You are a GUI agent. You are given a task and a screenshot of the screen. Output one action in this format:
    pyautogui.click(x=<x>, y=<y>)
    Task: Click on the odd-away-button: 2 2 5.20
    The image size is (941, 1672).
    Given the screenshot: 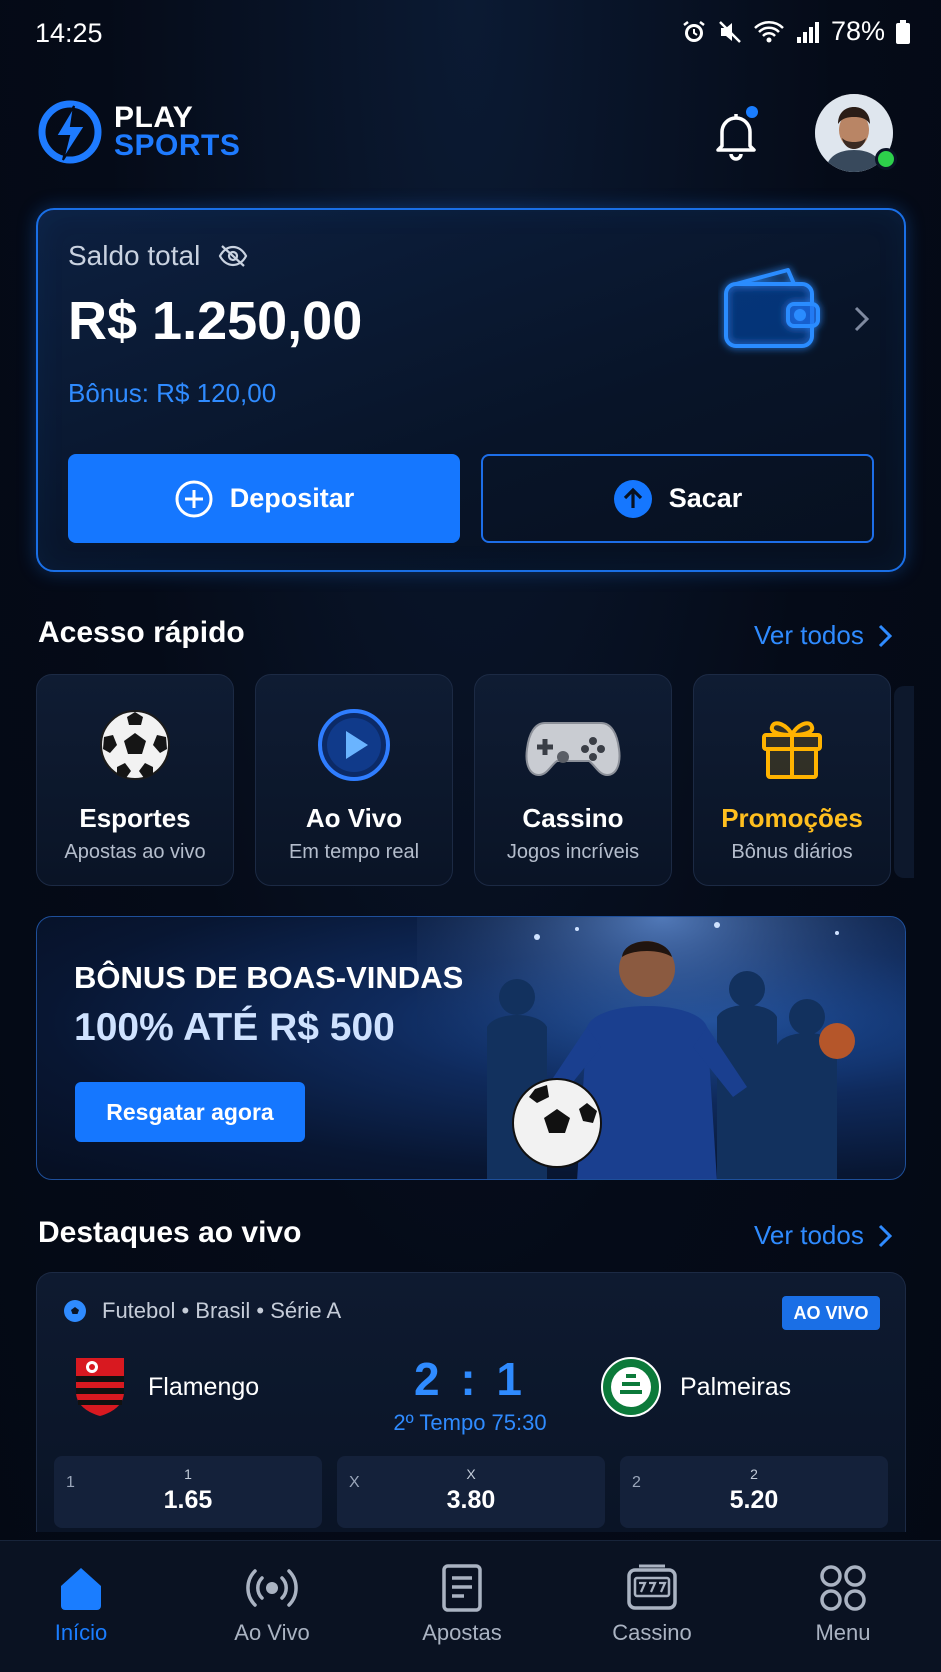 What is the action you would take?
    pyautogui.click(x=754, y=1492)
    